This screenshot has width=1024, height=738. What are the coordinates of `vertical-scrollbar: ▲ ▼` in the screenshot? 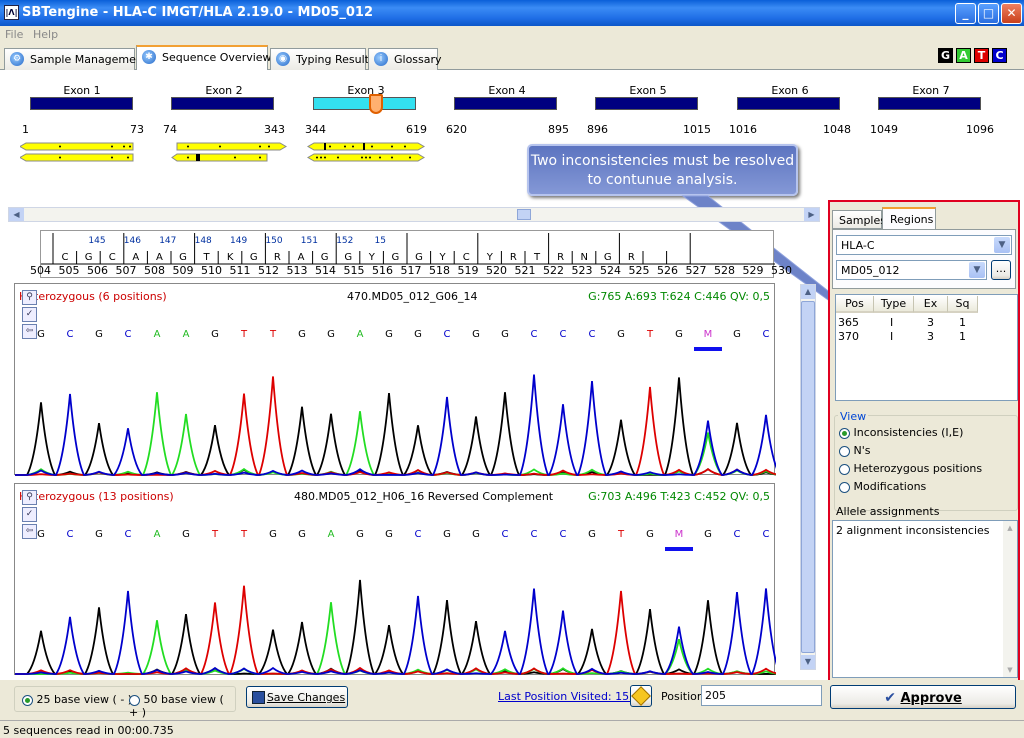 It's located at (808, 477).